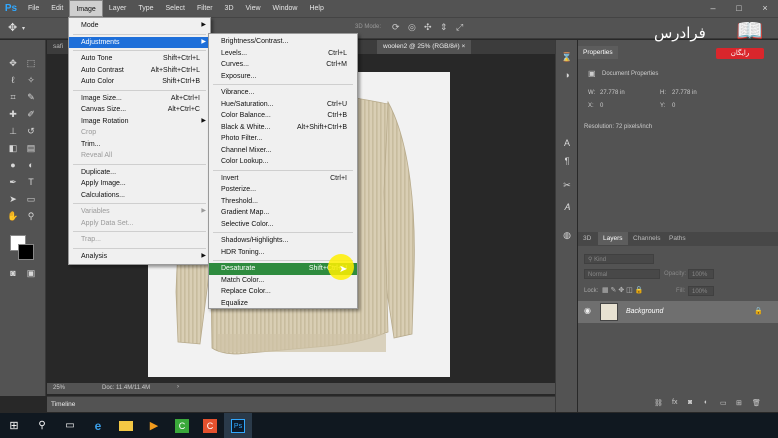 The image size is (778, 438). I want to click on image-item-image-rotation: Image Rotation ▶, so click(139, 122).